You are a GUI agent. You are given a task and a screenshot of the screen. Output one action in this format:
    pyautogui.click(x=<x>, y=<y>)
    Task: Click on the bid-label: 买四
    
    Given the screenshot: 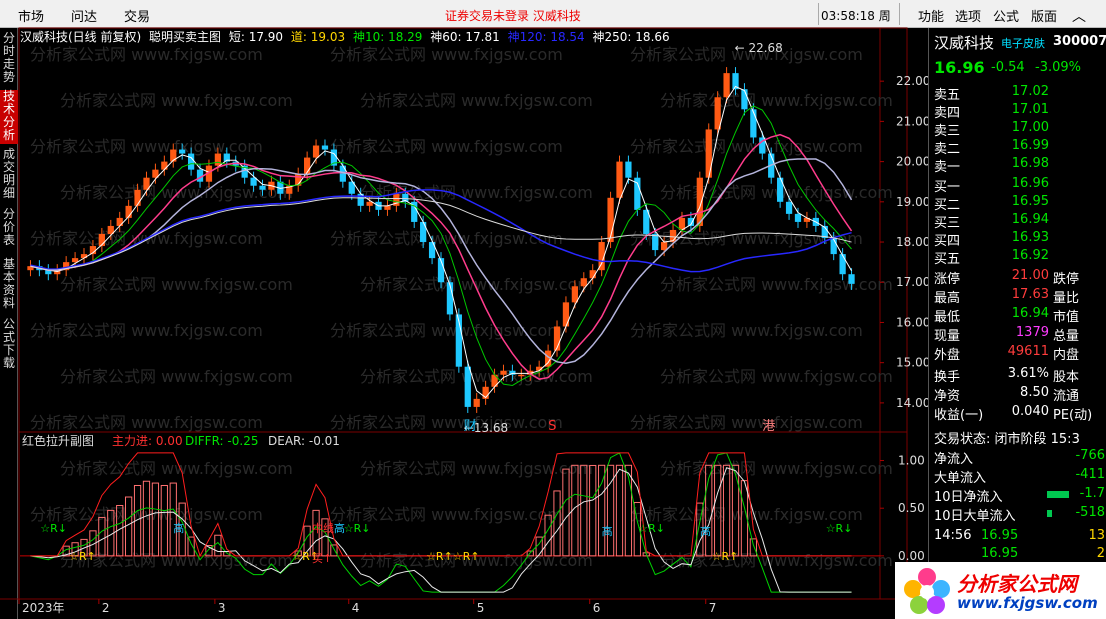 What is the action you would take?
    pyautogui.click(x=947, y=241)
    